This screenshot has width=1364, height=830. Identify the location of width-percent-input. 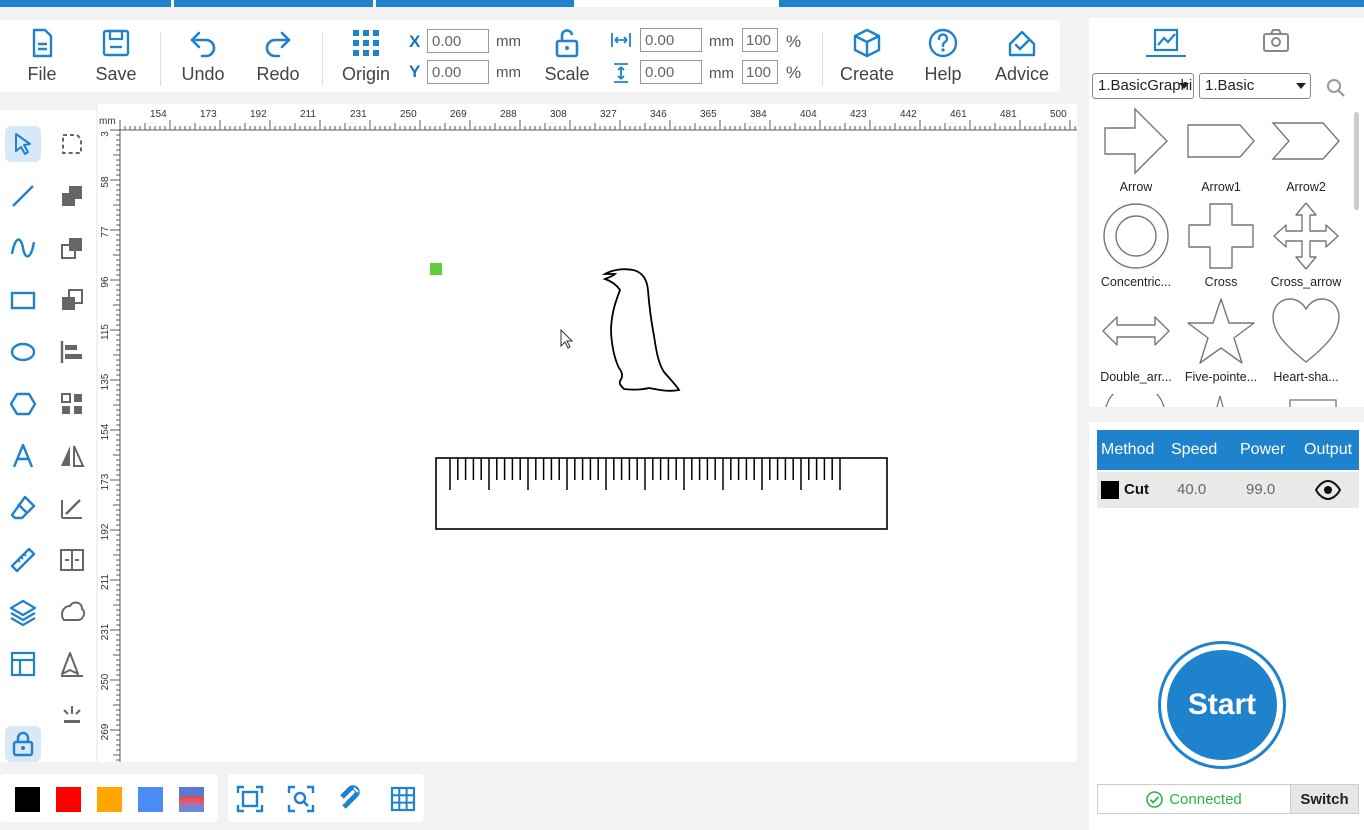
(760, 40).